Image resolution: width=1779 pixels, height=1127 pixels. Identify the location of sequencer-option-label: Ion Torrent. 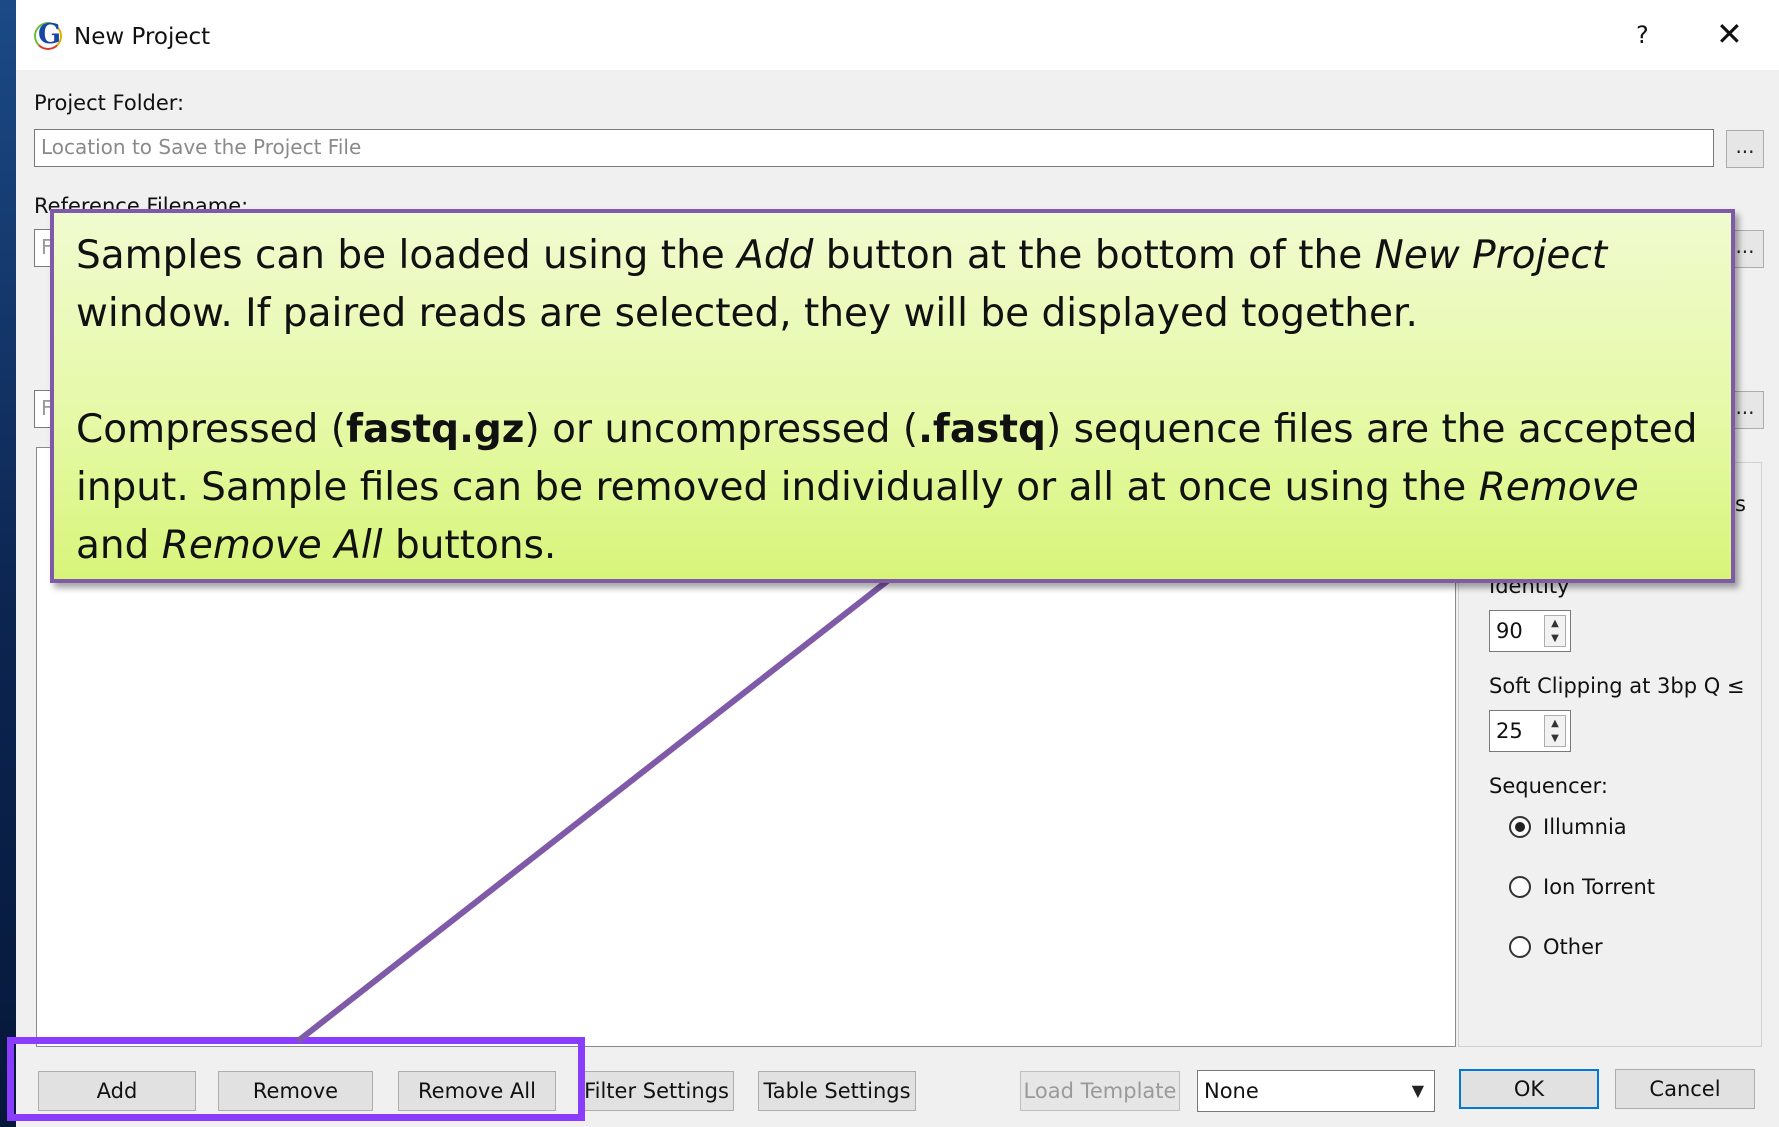
(1599, 887).